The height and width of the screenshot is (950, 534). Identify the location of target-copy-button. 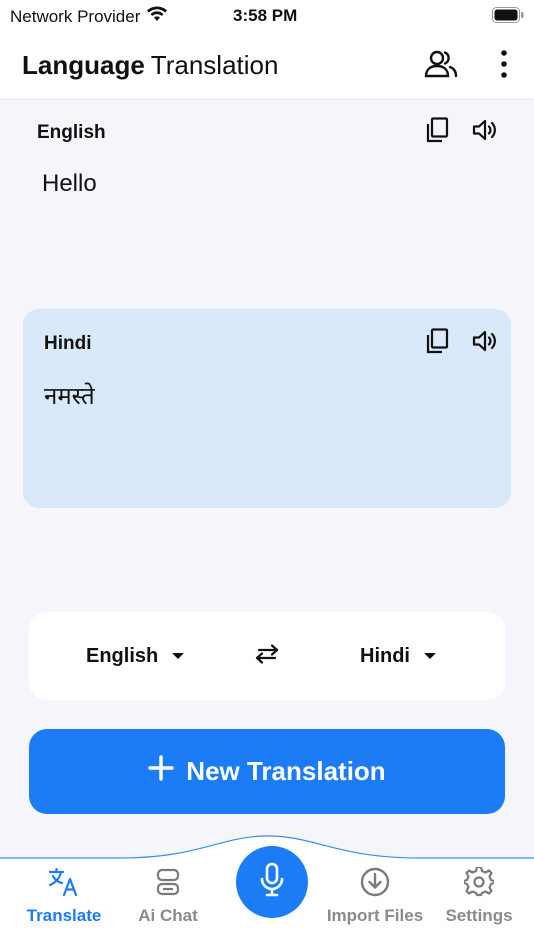
(437, 343).